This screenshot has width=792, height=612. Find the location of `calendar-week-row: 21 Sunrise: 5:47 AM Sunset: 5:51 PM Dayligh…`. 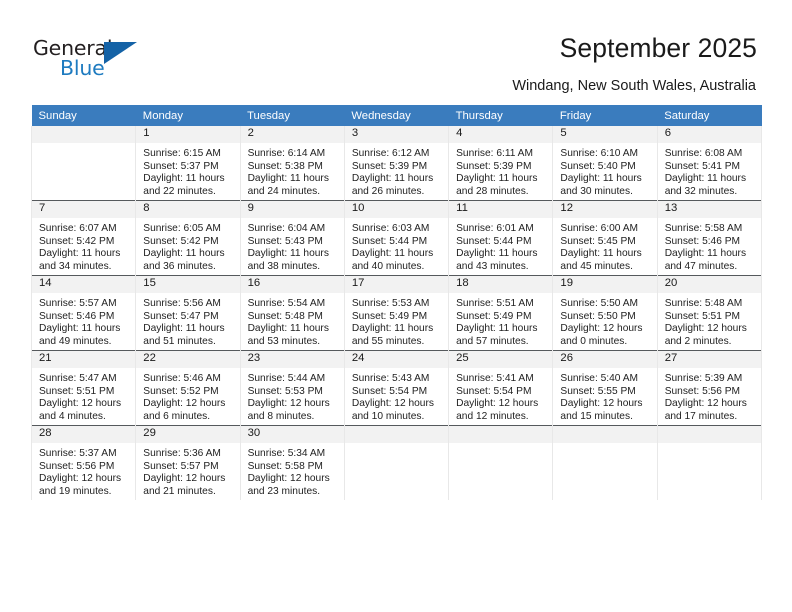

calendar-week-row: 21 Sunrise: 5:47 AM Sunset: 5:51 PM Dayligh… is located at coordinates (396, 388).